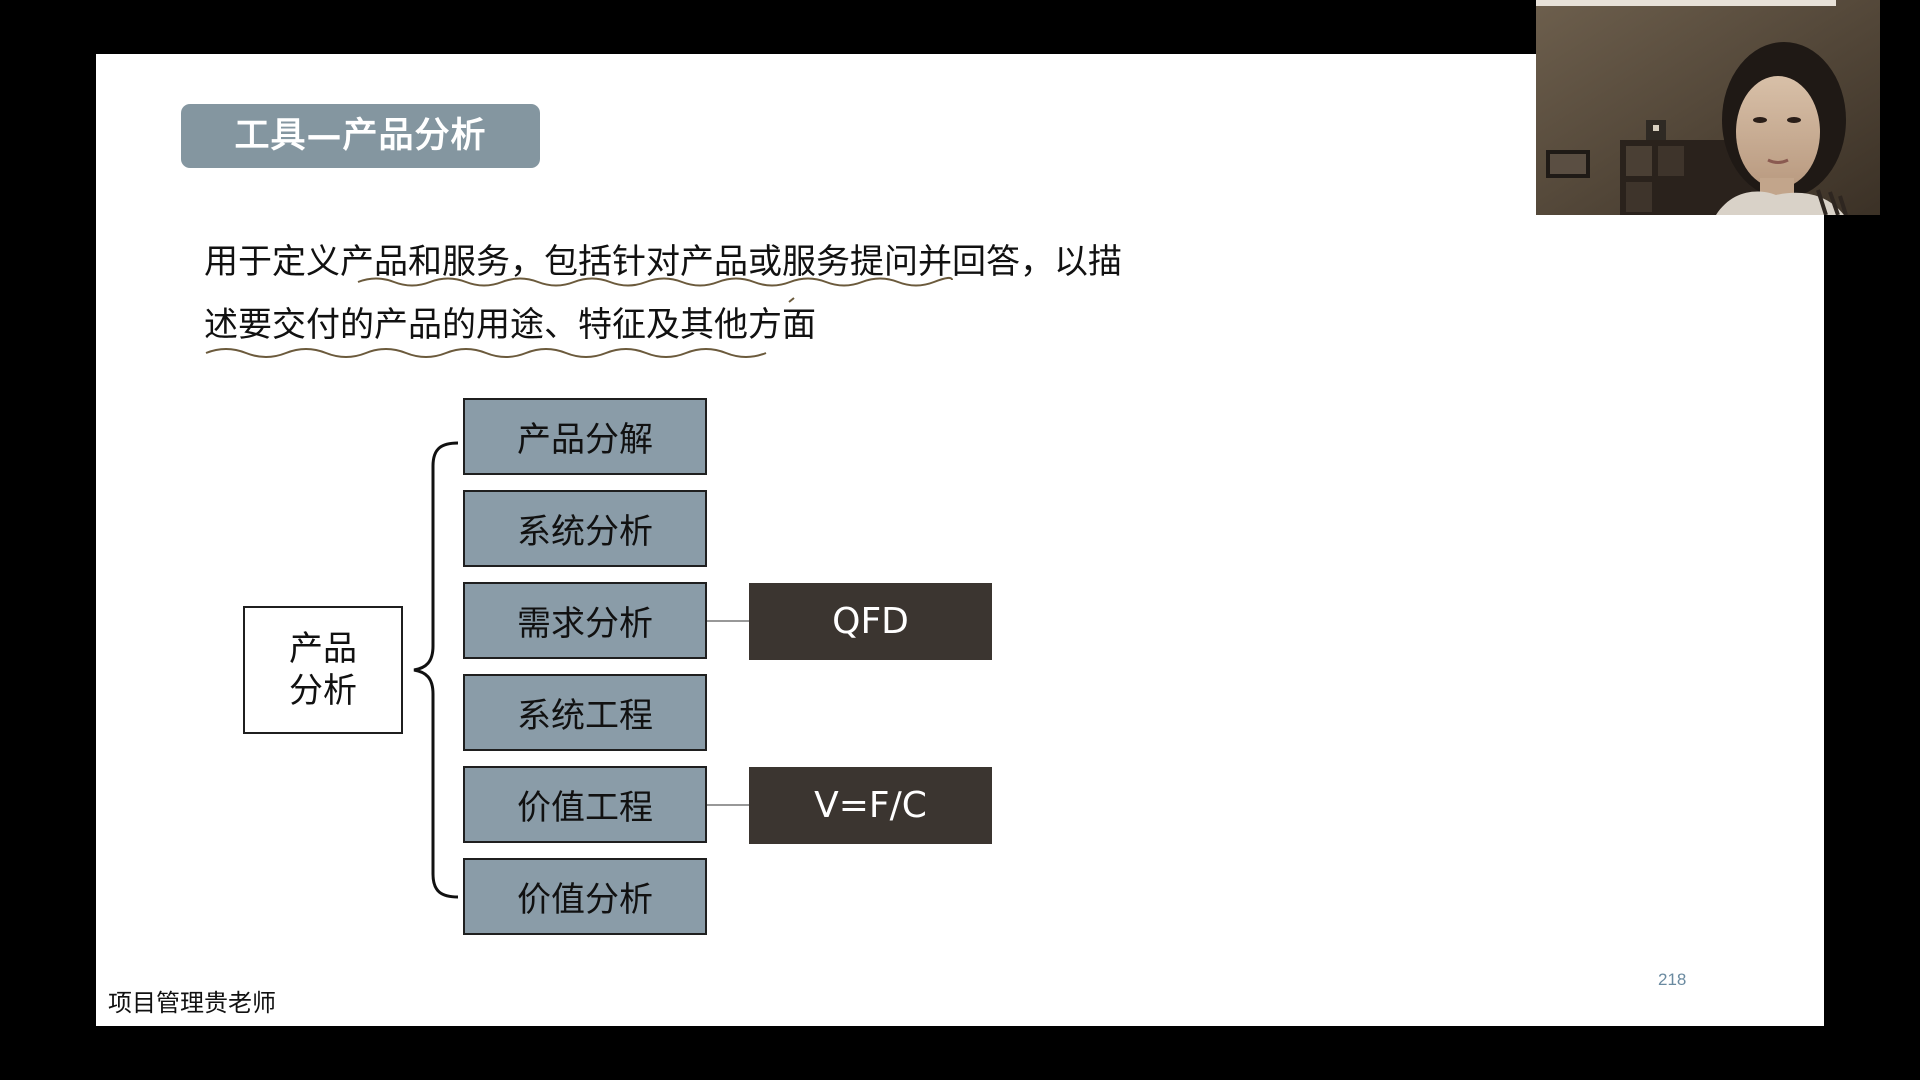 The width and height of the screenshot is (1920, 1080). I want to click on branch-systems-analysis: 系统分析, so click(585, 528).